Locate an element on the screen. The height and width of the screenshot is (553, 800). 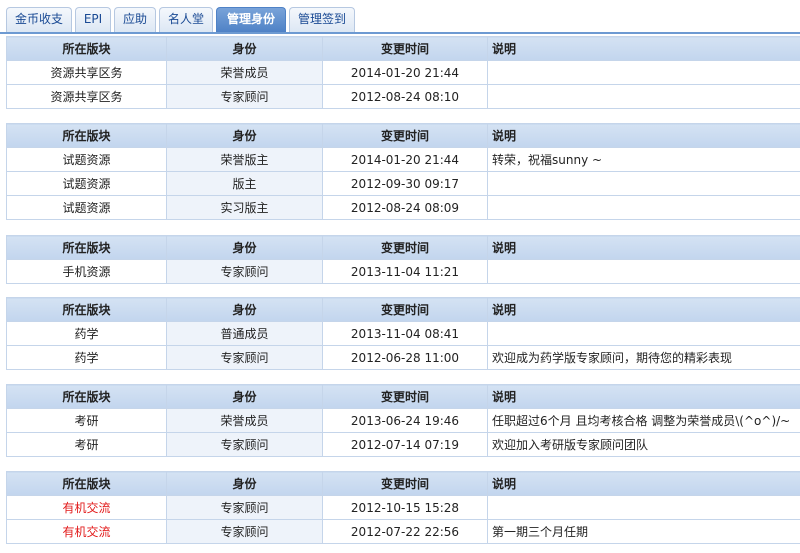
table-row: 资源共享区务 荣誉成员 2014-01-20 21:44 is located at coordinates (403, 72).